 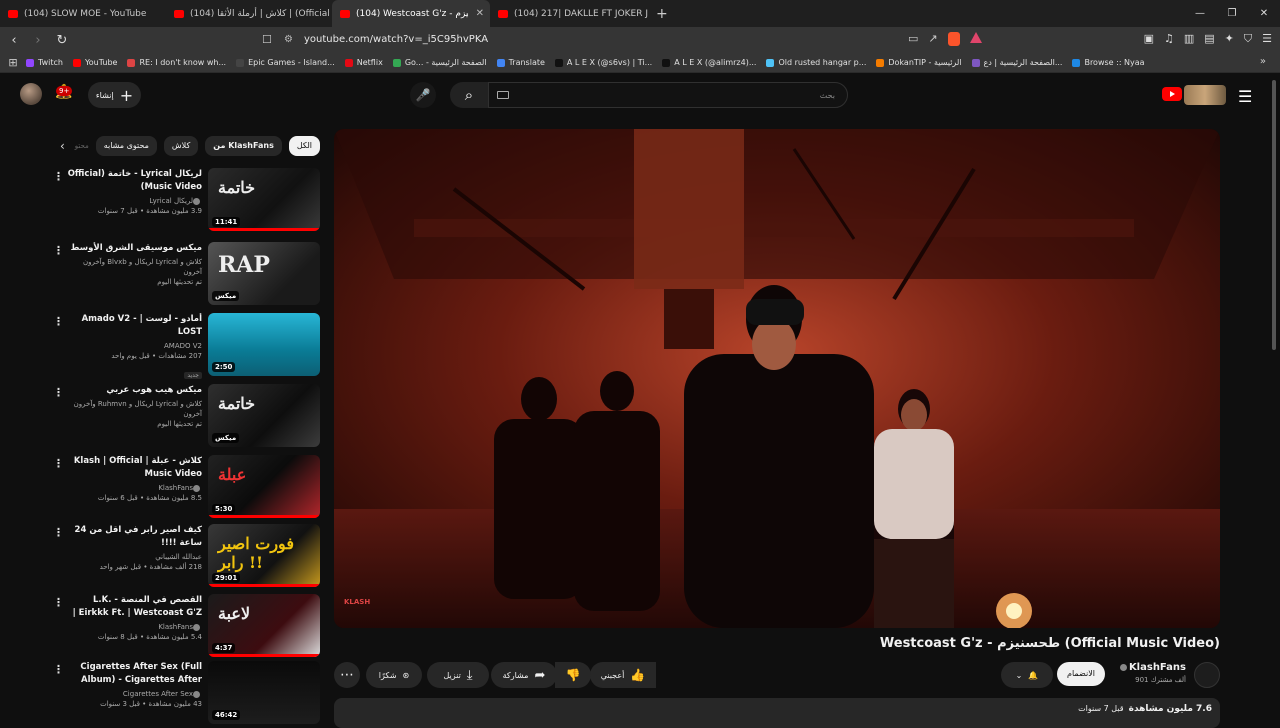 What do you see at coordinates (1209, 39) in the screenshot?
I see `wallet-icon: ▤` at bounding box center [1209, 39].